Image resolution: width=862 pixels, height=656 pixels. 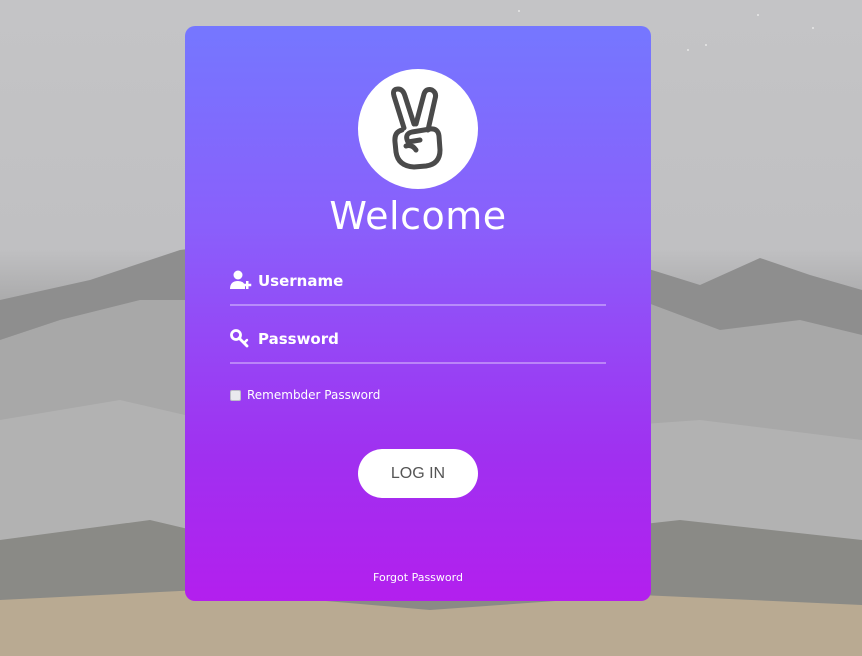 I want to click on key-icon, so click(x=239, y=338).